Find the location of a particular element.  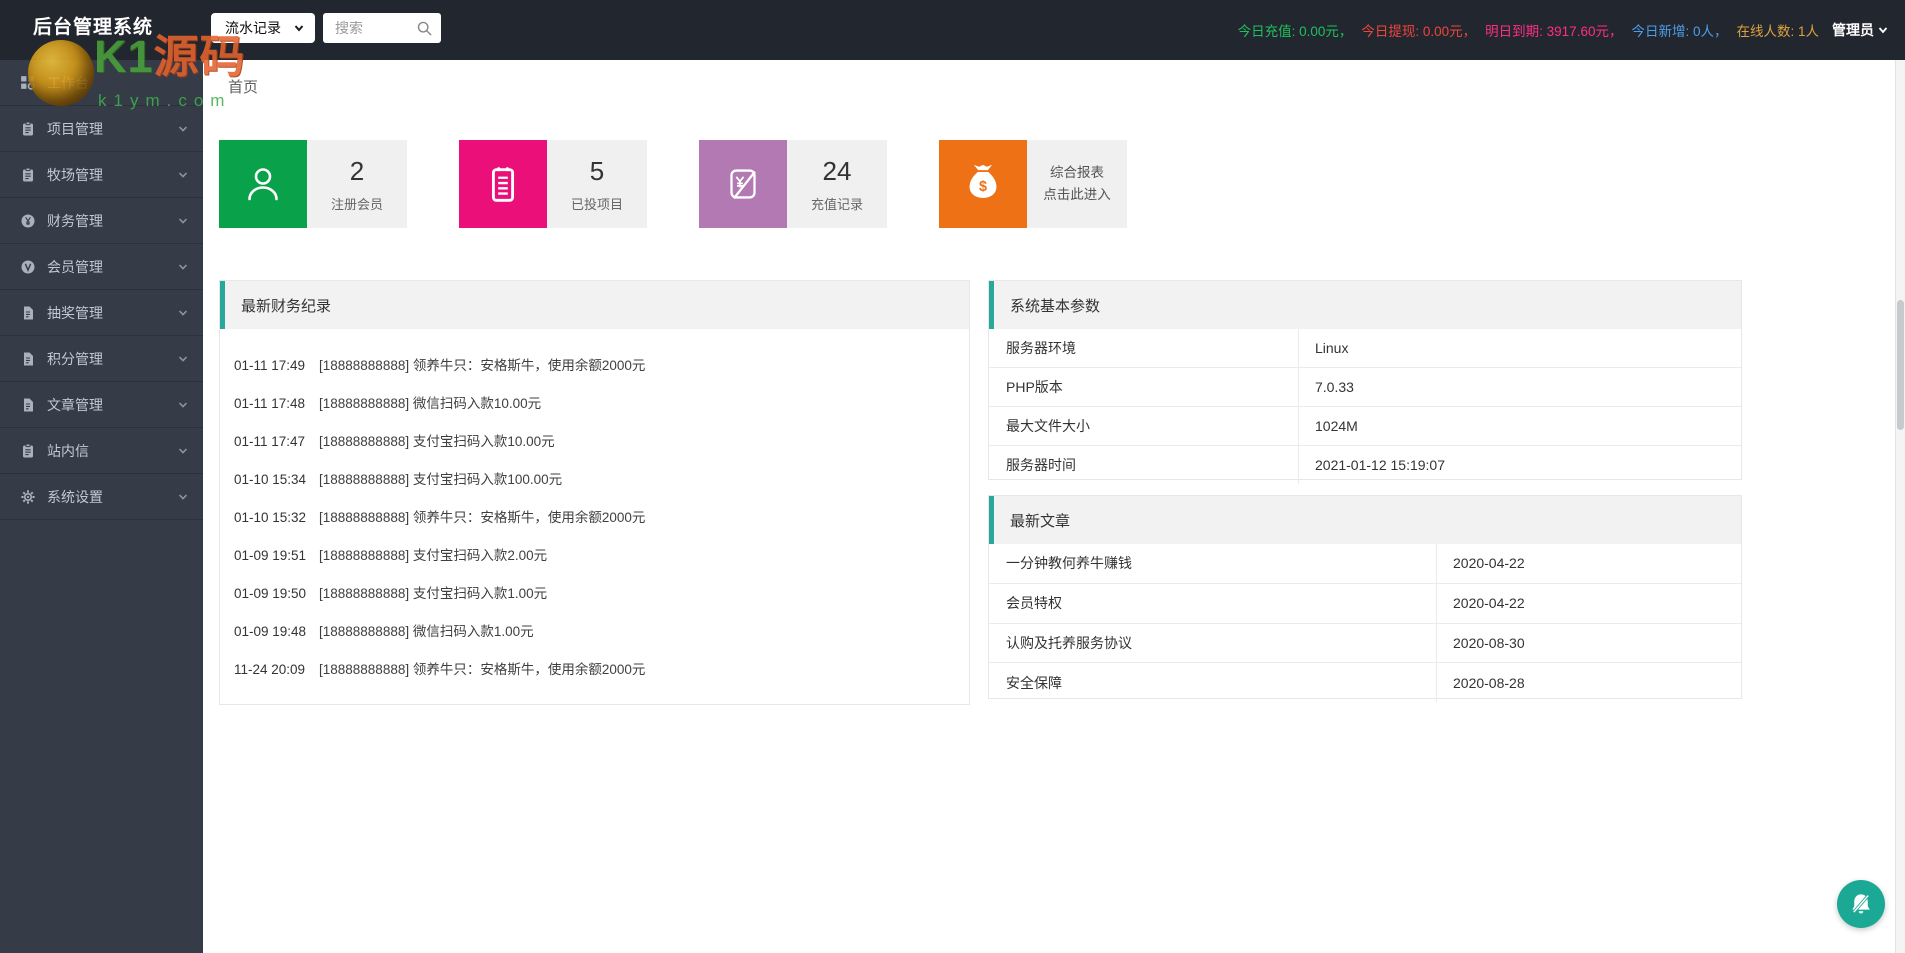

sidebar-item-label: 财务管理 is located at coordinates (75, 220).